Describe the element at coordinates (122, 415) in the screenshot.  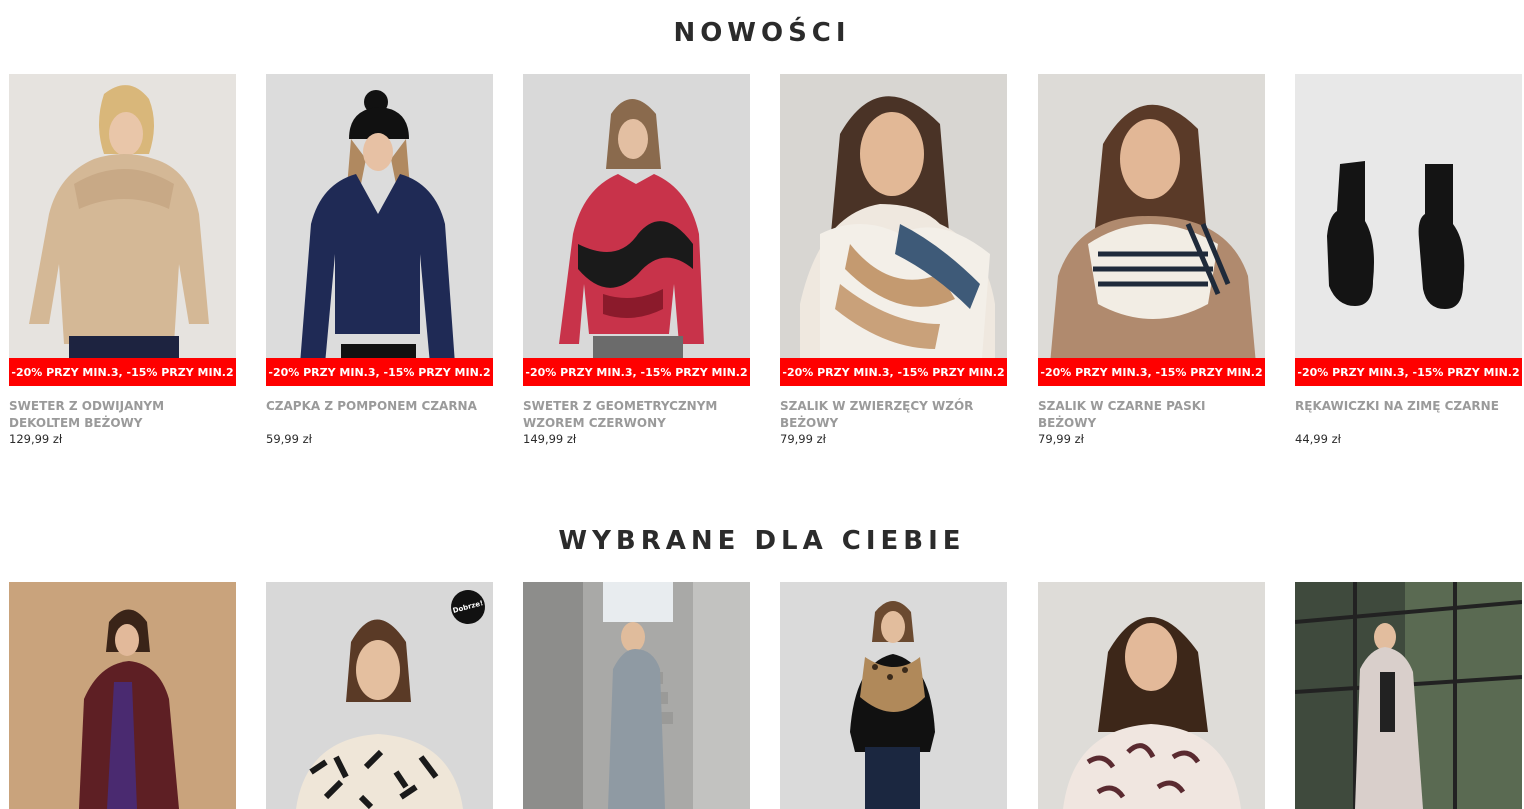
I see `product-name: SWETER Z ODWIJANYM DEKOLTEM BEŻOWY` at that location.